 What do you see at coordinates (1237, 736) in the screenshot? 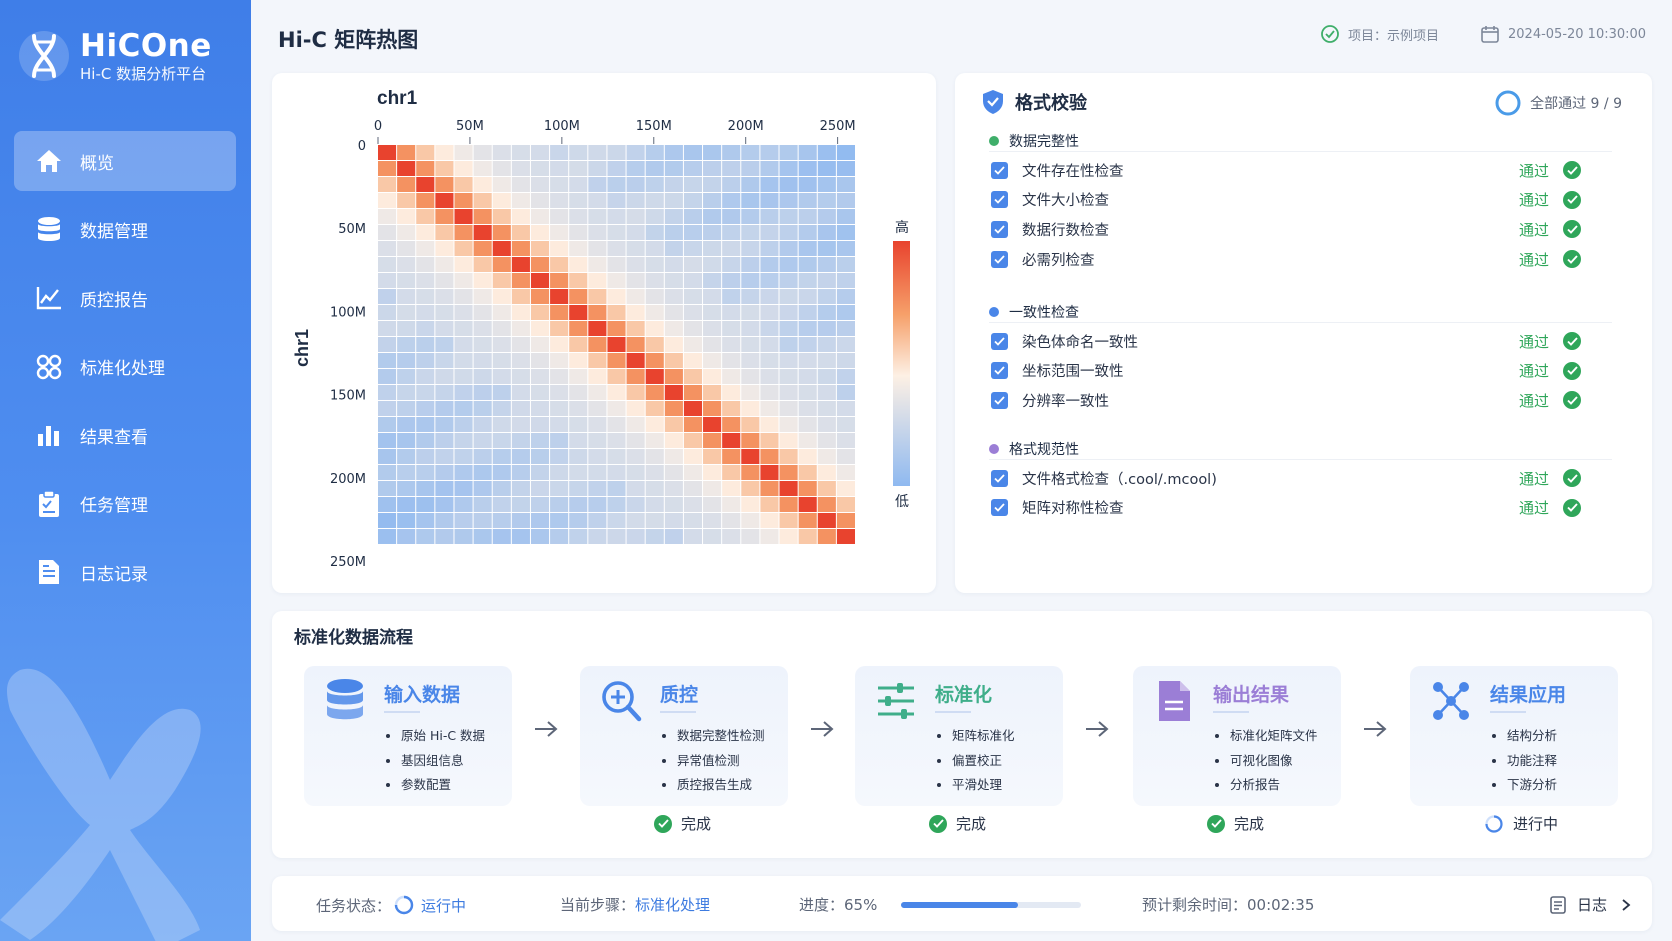
I see `flow-step-card: 输出结果 标准化矩阵文件 可视化图像 分析报告` at bounding box center [1237, 736].